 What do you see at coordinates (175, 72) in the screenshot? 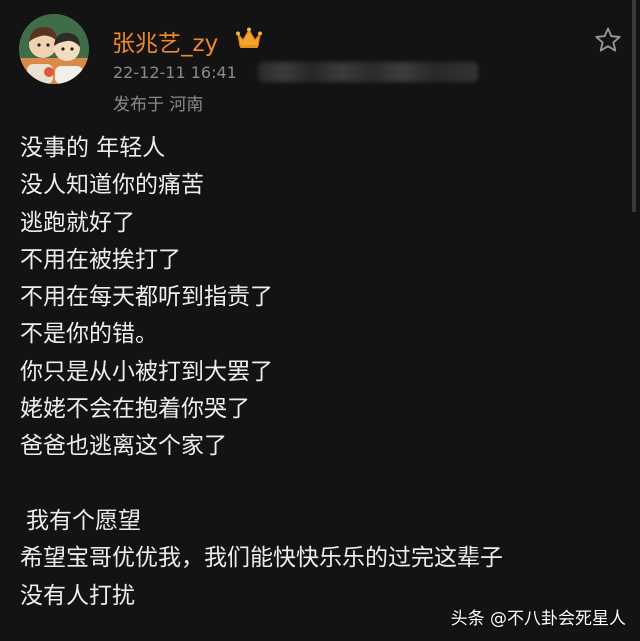
I see `post-timestamp: 22-12-11 16:41` at bounding box center [175, 72].